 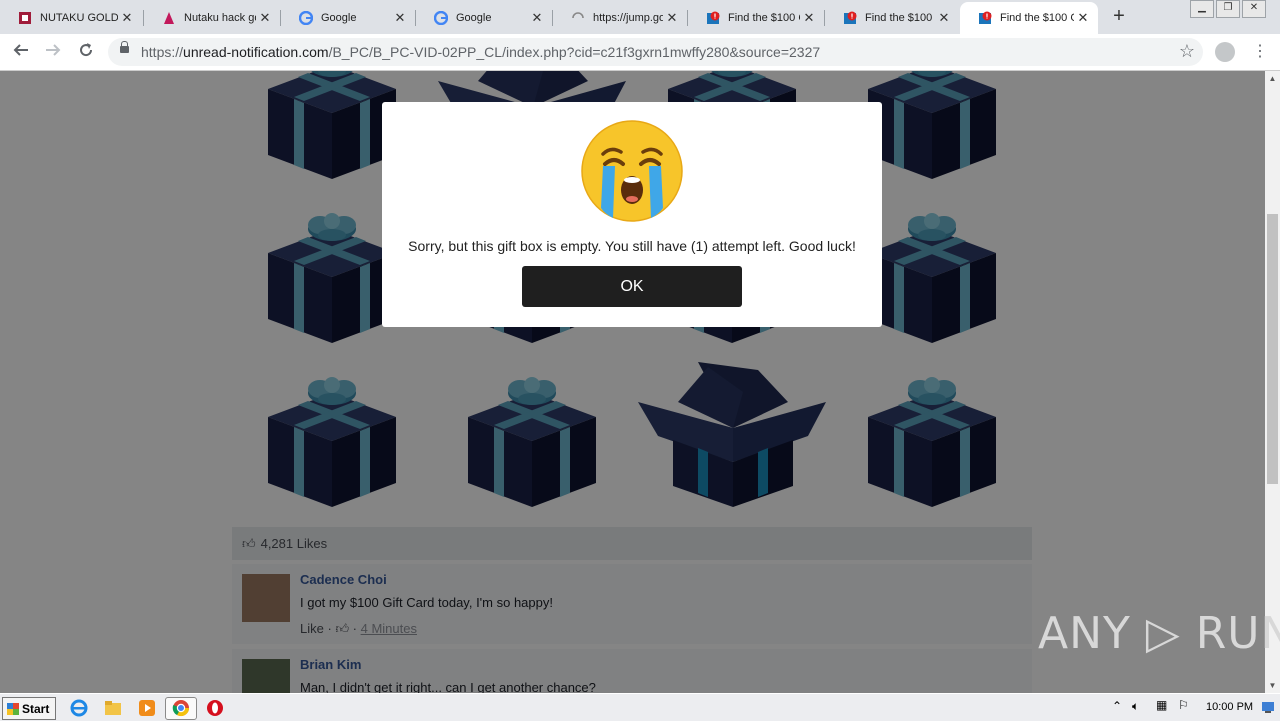 I want to click on network-icon: ▦, so click(x=1161, y=705).